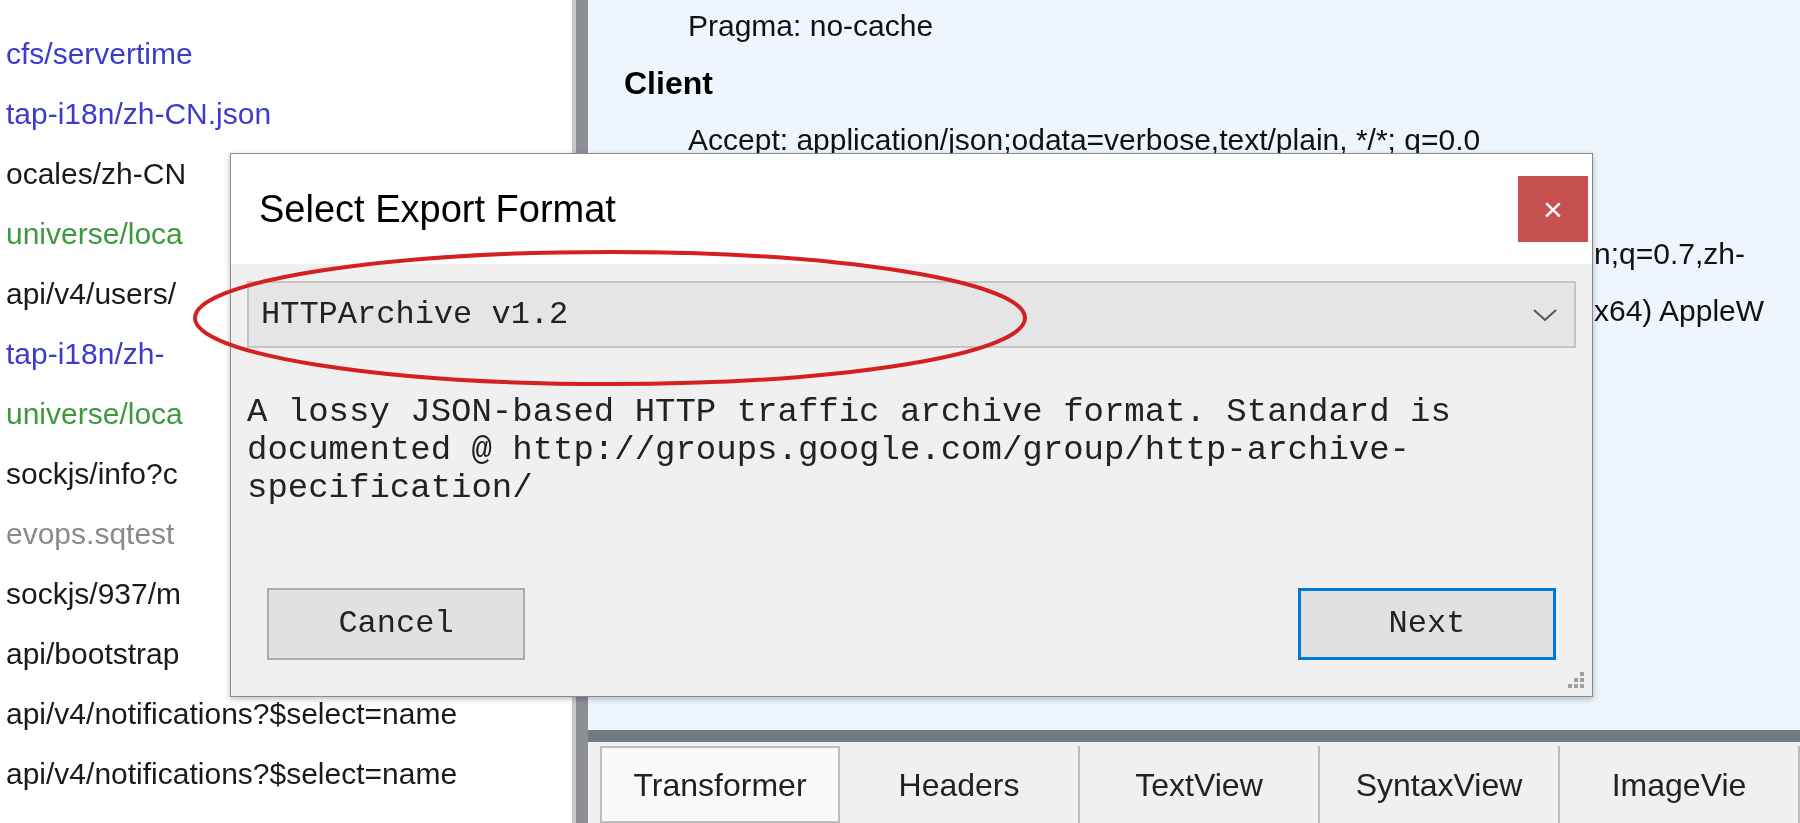 The width and height of the screenshot is (1800, 823). What do you see at coordinates (720, 784) in the screenshot?
I see `inspector-tab: Transformer` at bounding box center [720, 784].